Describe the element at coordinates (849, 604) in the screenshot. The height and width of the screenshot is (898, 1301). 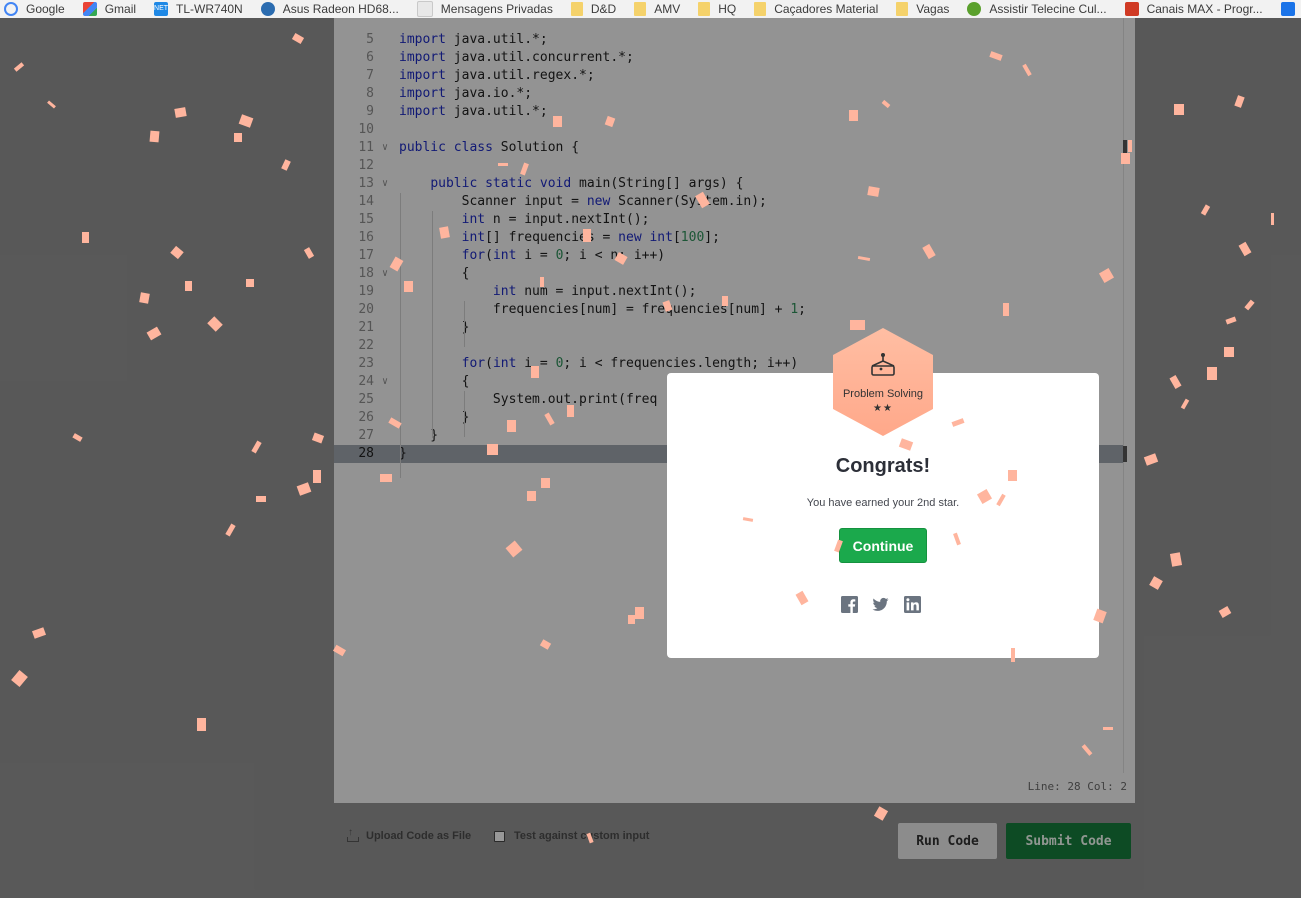
I see `facebook-icon` at that location.